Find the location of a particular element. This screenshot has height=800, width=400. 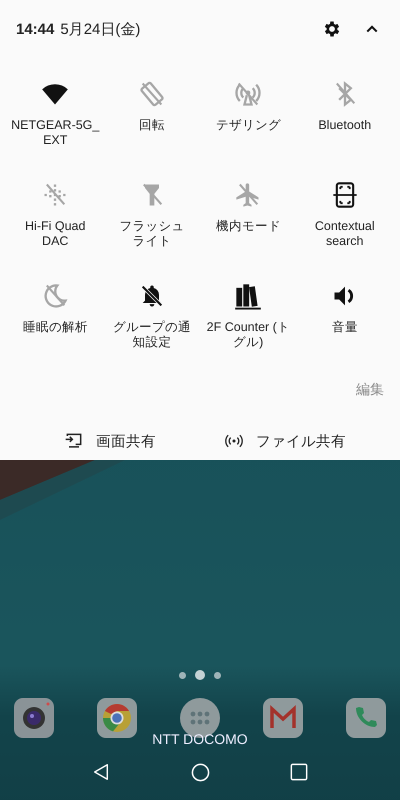

date-text: 5月24日(金) is located at coordinates (100, 29).